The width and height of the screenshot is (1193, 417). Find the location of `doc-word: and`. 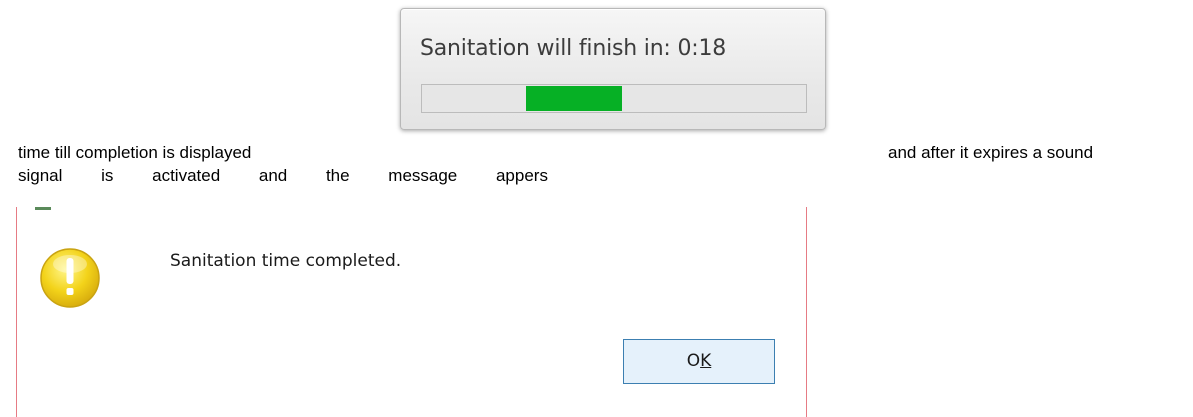

doc-word: and is located at coordinates (273, 175).